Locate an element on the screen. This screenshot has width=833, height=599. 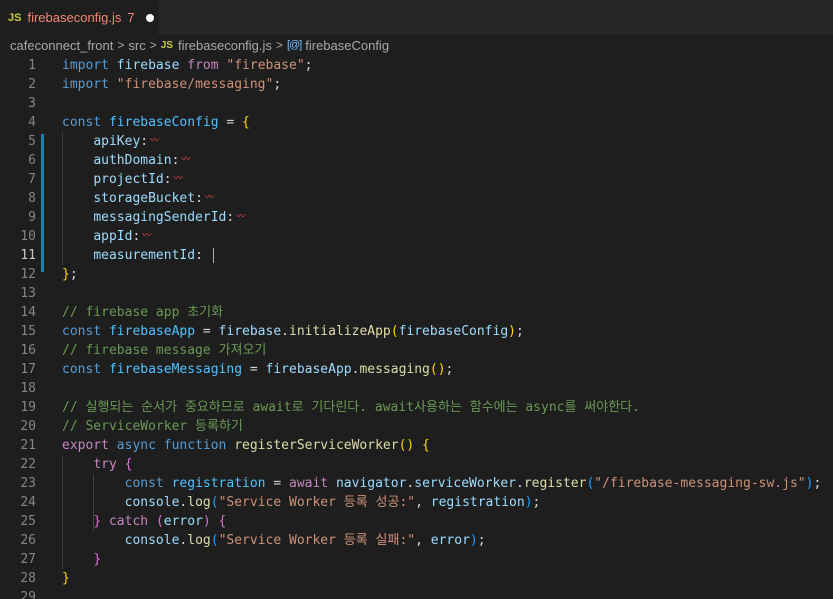
code-token: catch is located at coordinates (132, 521).